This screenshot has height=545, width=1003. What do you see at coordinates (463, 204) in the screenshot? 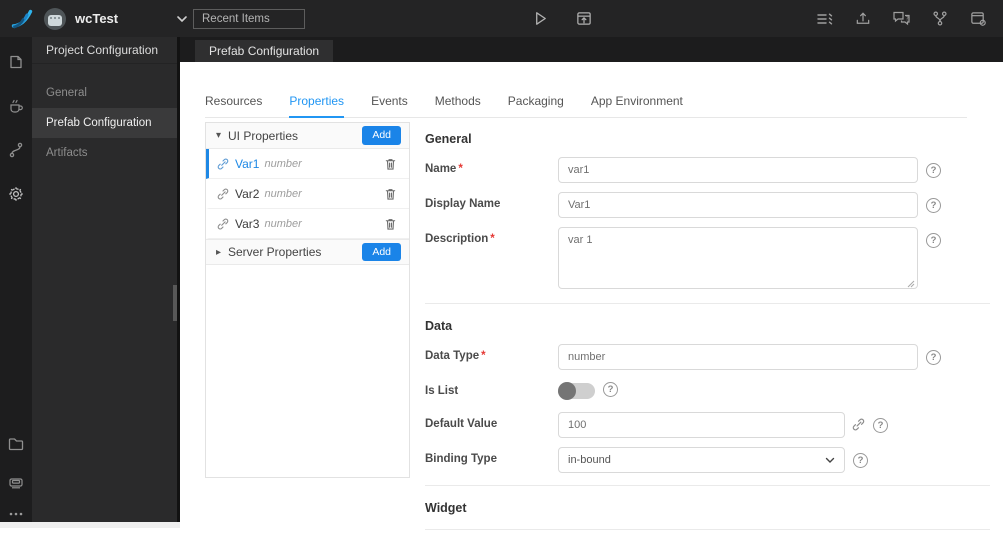
I see `display-name-label: Display Name` at bounding box center [463, 204].